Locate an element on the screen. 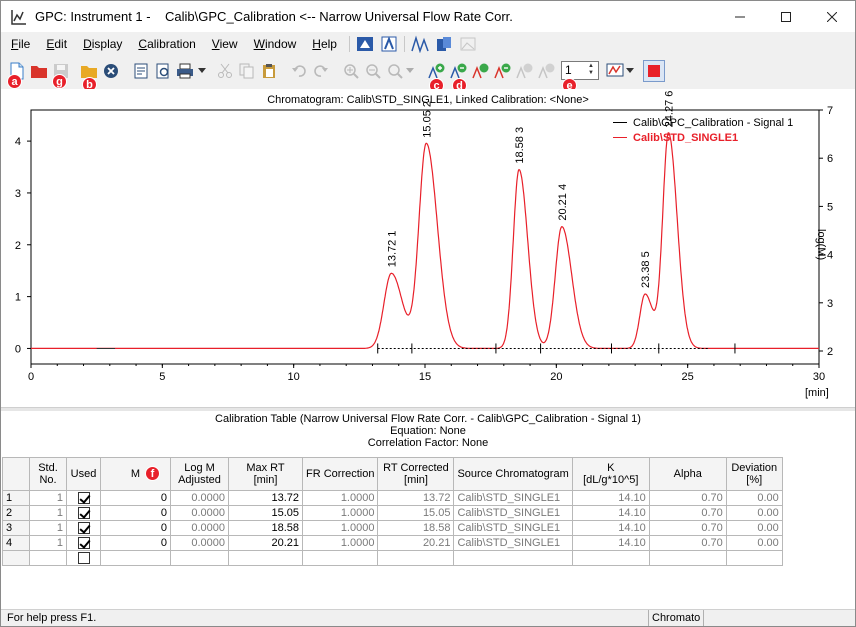 The width and height of the screenshot is (856, 627). cell-logm: 0.0000 is located at coordinates (199, 498).